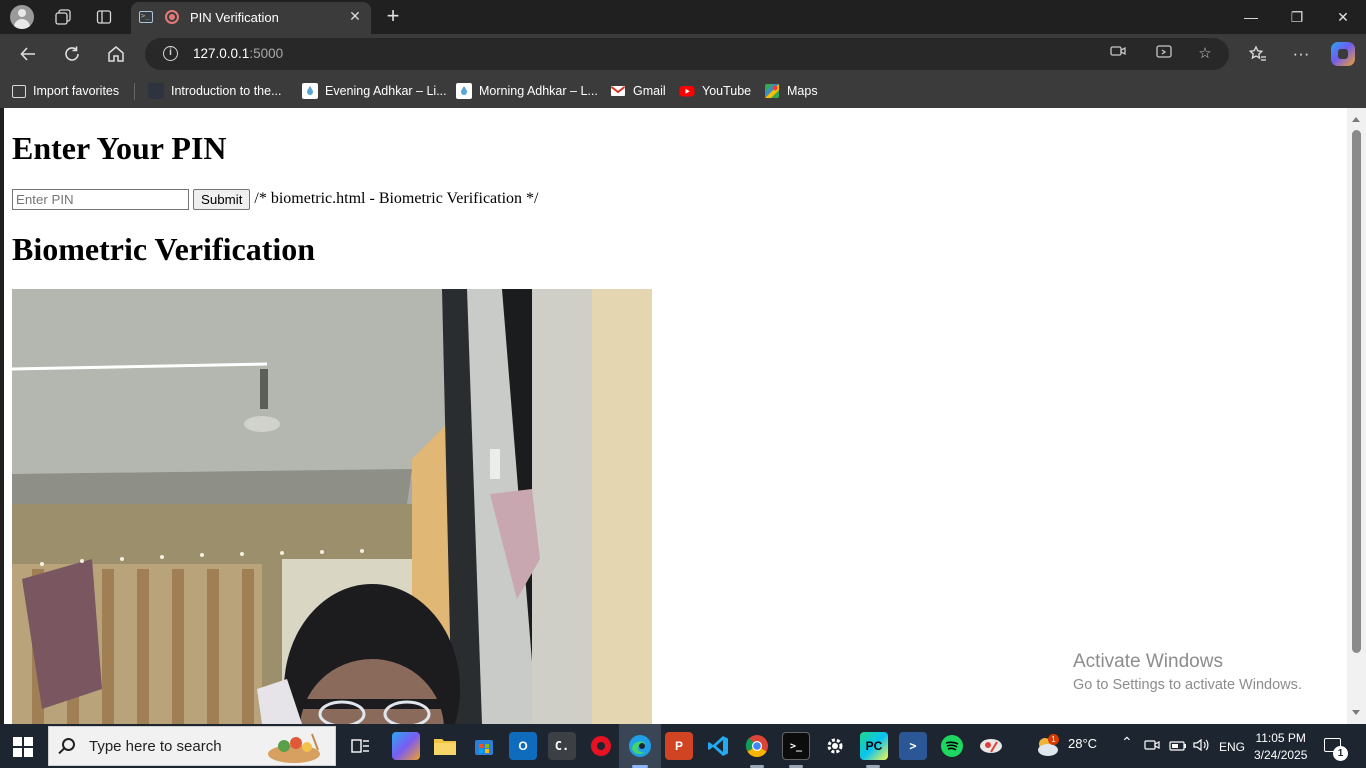 This screenshot has width=1366, height=768. Describe the element at coordinates (1356, 119) in the screenshot. I see `scroll-up-arrow-icon` at that location.